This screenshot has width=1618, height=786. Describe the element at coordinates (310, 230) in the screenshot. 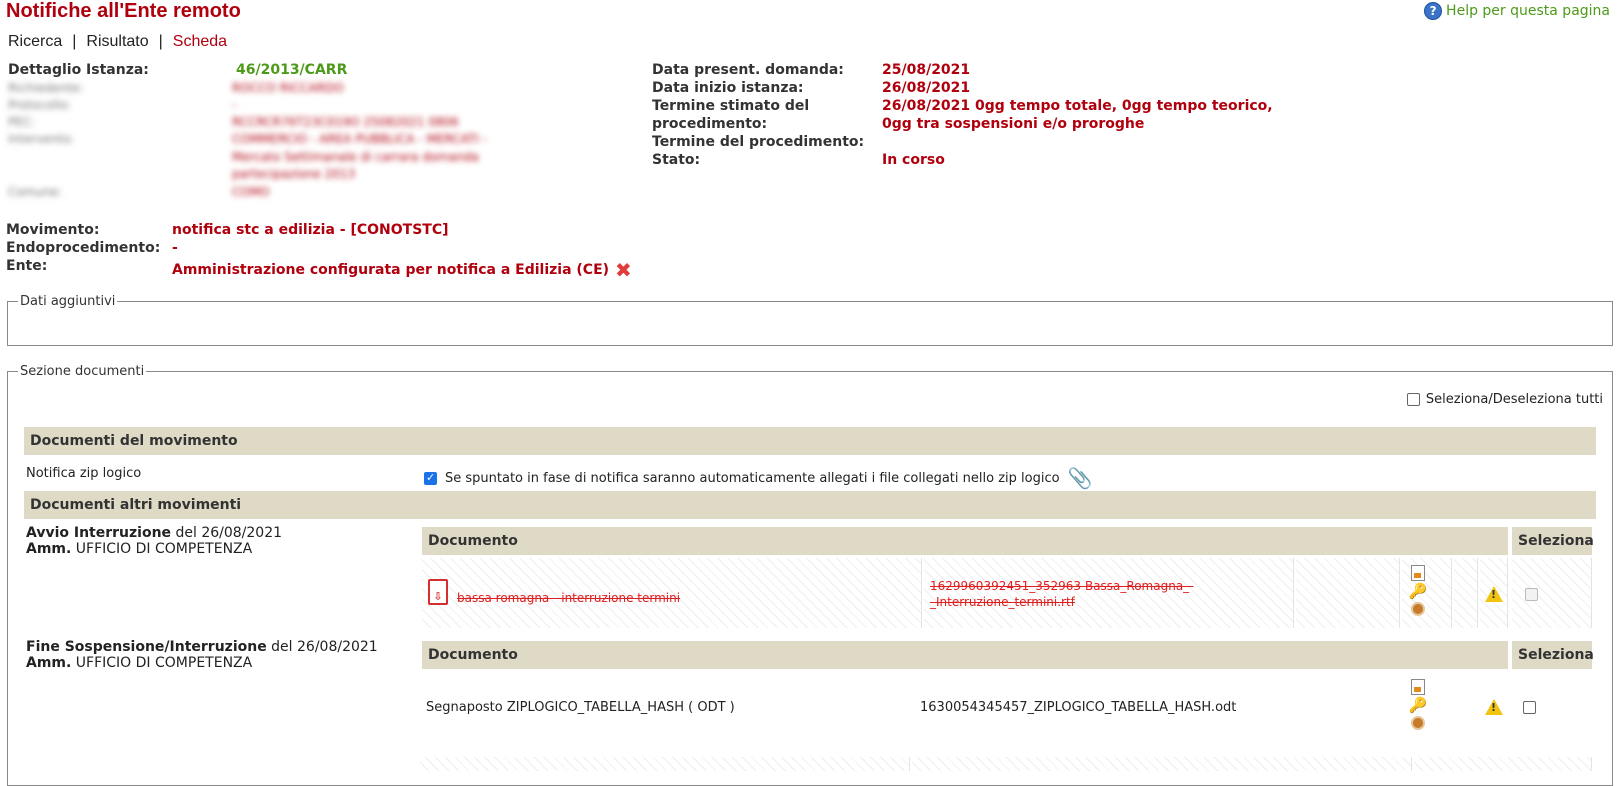

I see `movimento-value: notifica stc a edilizia - [CONOTSTC]` at that location.